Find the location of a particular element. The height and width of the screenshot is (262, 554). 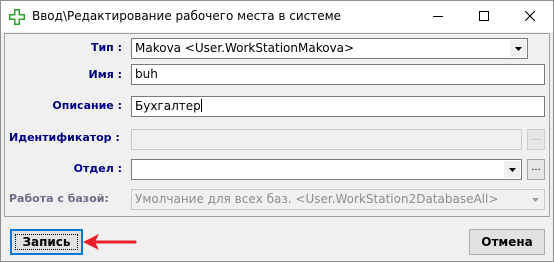

maximize-icon is located at coordinates (484, 16).